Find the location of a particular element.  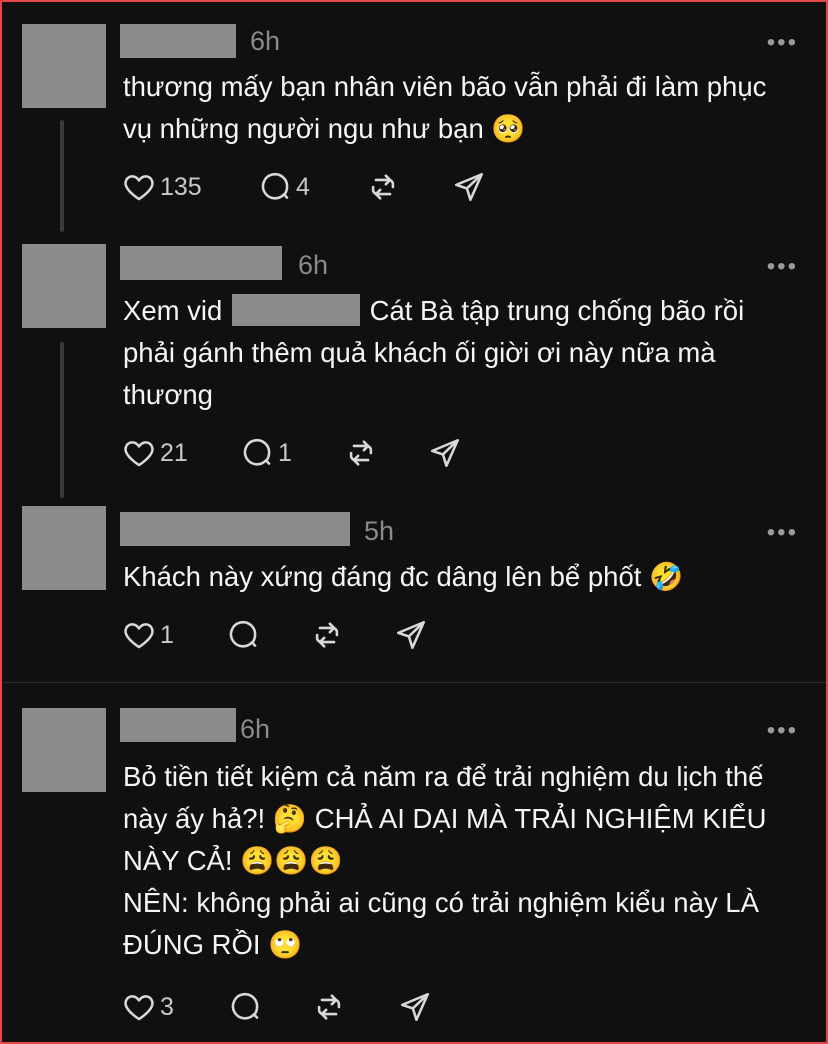

like-count: 1 is located at coordinates (167, 634).